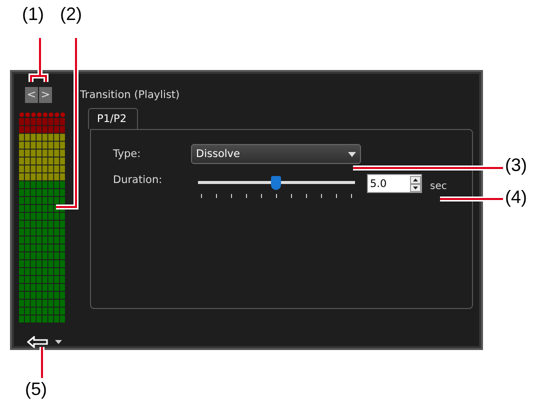 The image size is (537, 404). Describe the element at coordinates (275, 183) in the screenshot. I see `slider-thumb` at that location.